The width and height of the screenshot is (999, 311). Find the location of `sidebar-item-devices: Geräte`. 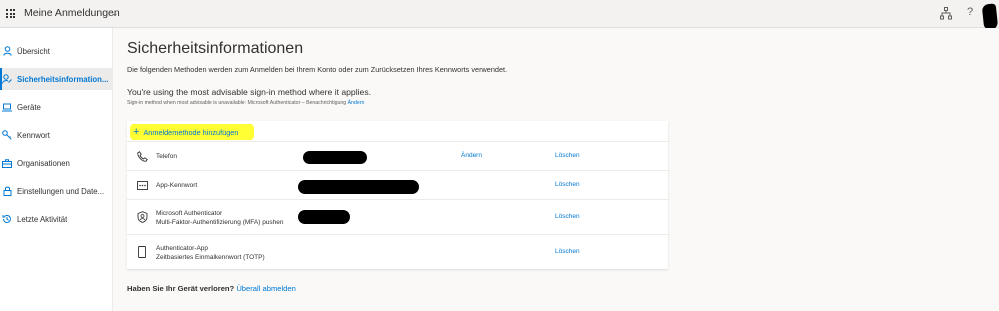

sidebar-item-devices: Geräte is located at coordinates (56, 107).